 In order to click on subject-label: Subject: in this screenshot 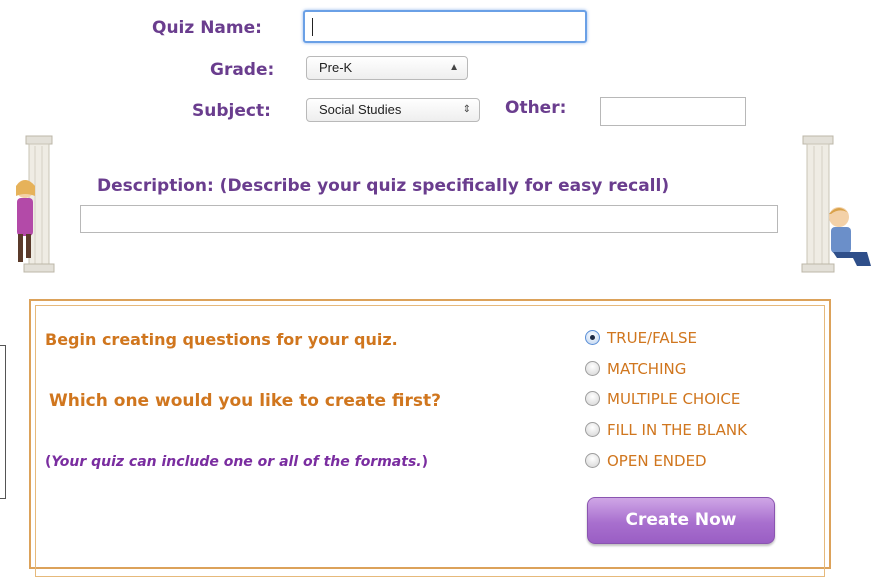, I will do `click(231, 111)`.